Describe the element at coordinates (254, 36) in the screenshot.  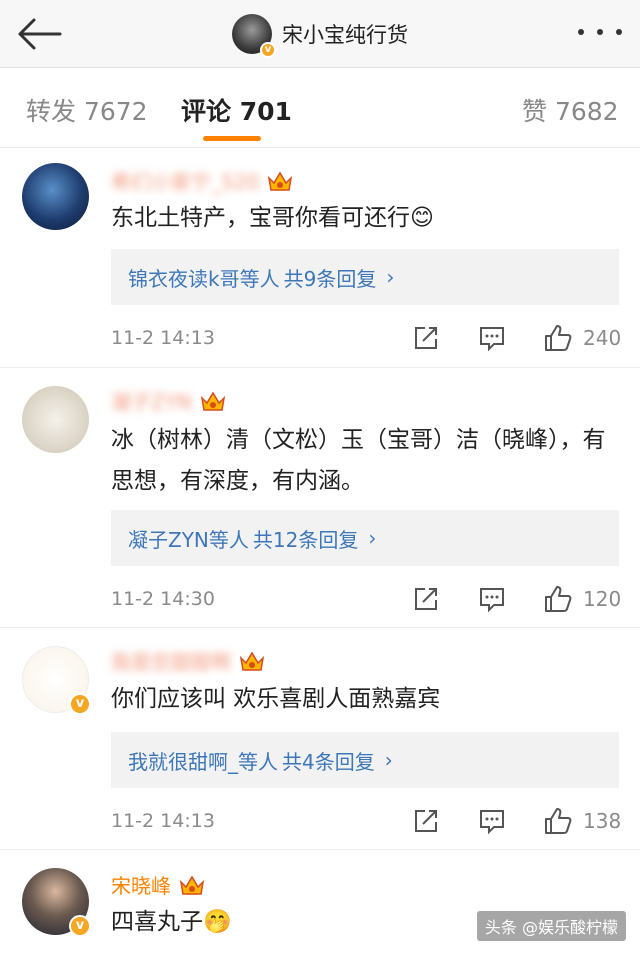
I see `header-avatar: v` at that location.